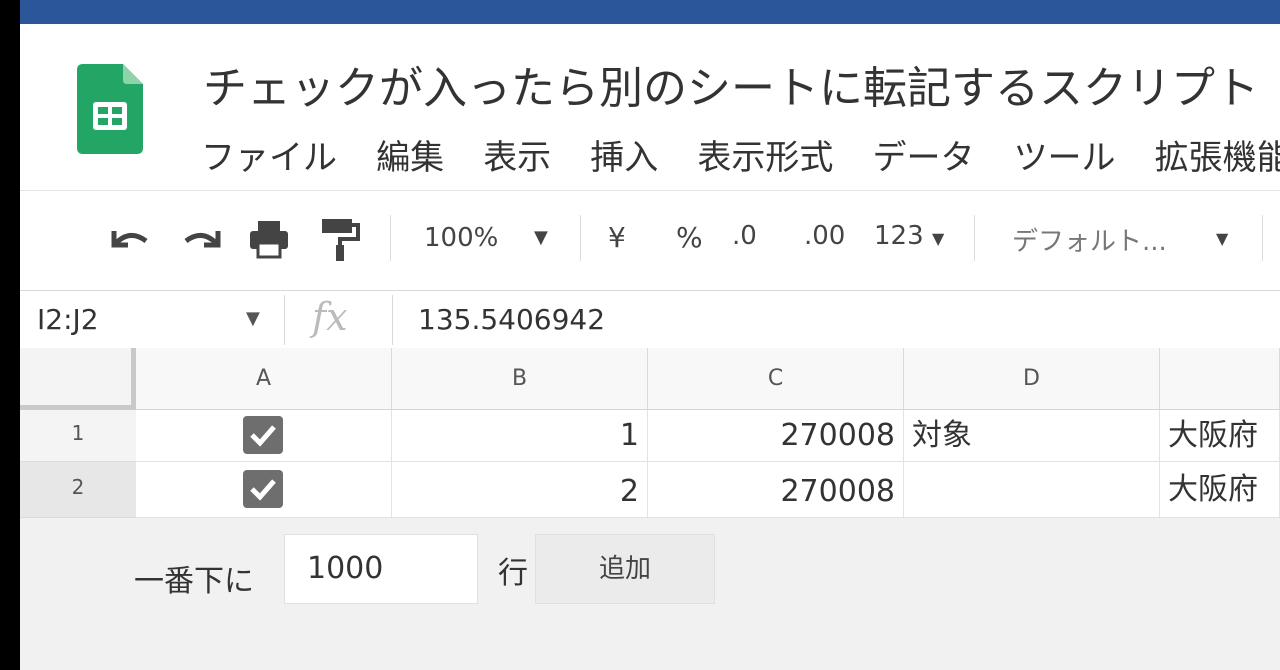  Describe the element at coordinates (520, 379) in the screenshot. I see `column-header-b: B` at that location.